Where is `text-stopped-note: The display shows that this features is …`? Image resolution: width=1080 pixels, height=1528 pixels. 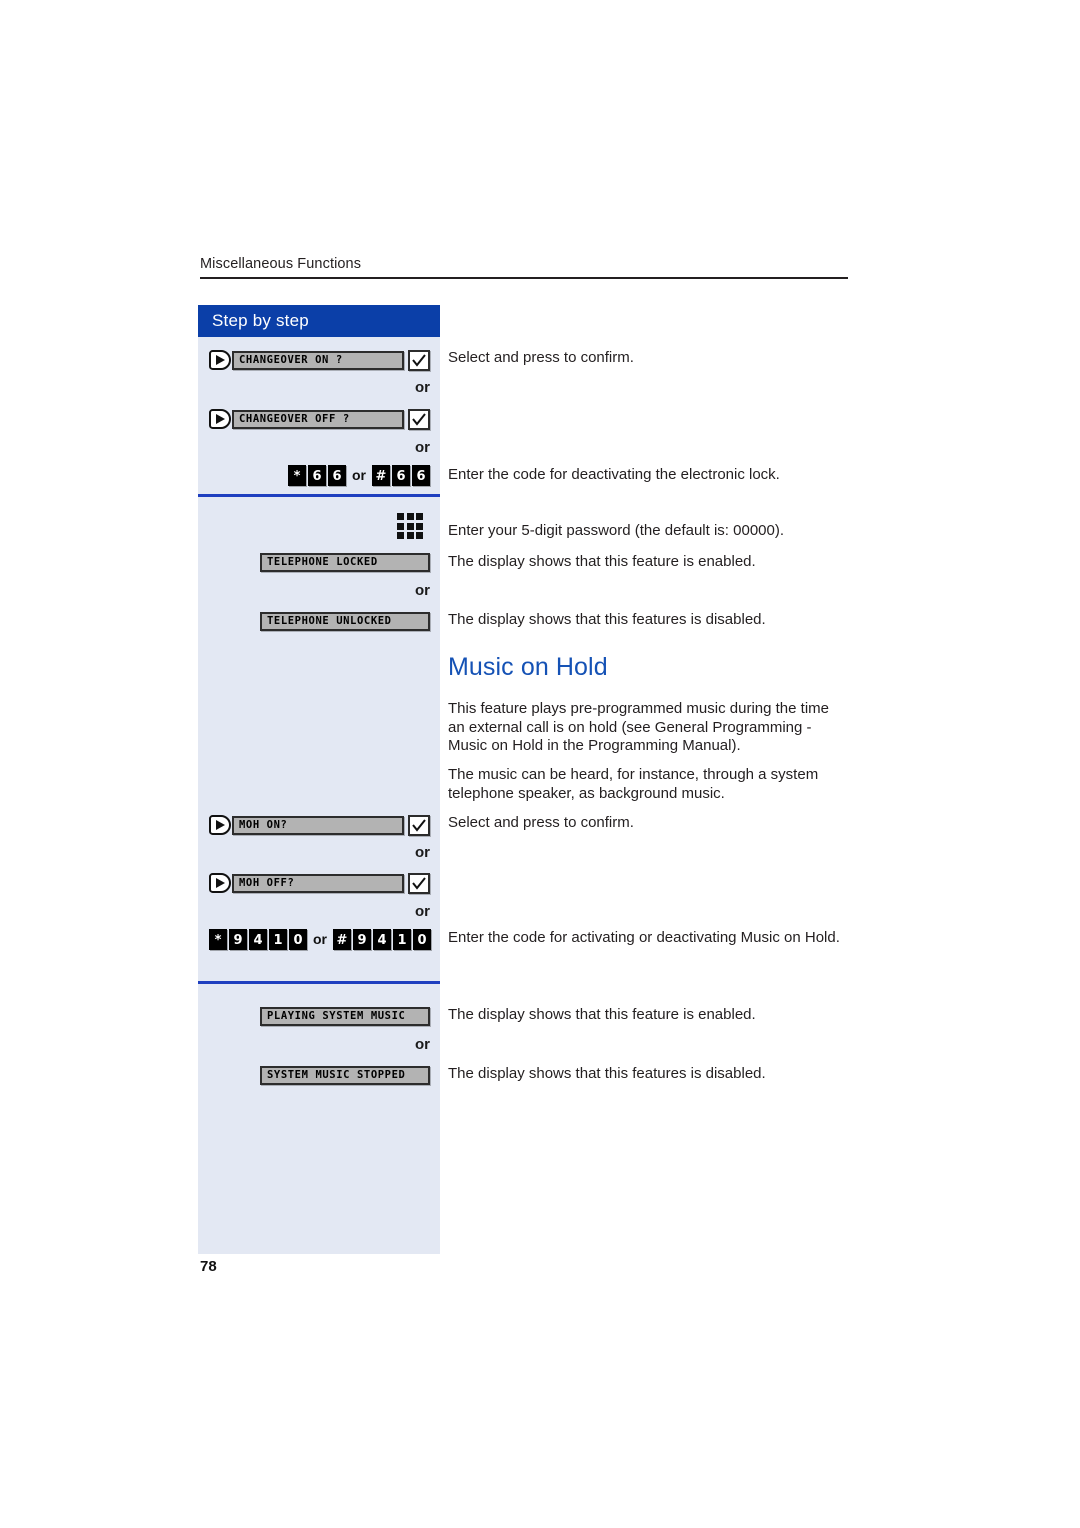 text-stopped-note: The display shows that this features is … is located at coordinates (607, 1073).